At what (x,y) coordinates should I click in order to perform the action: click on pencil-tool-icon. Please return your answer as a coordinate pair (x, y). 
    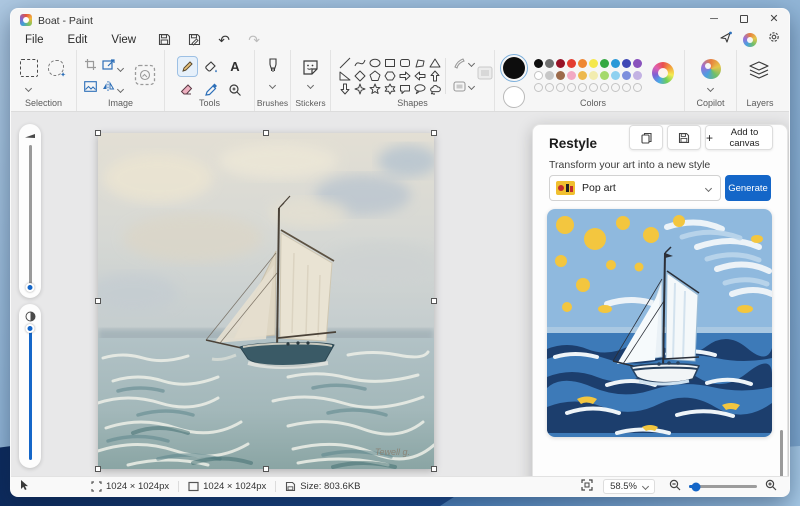
    Looking at the image, I should click on (187, 66).